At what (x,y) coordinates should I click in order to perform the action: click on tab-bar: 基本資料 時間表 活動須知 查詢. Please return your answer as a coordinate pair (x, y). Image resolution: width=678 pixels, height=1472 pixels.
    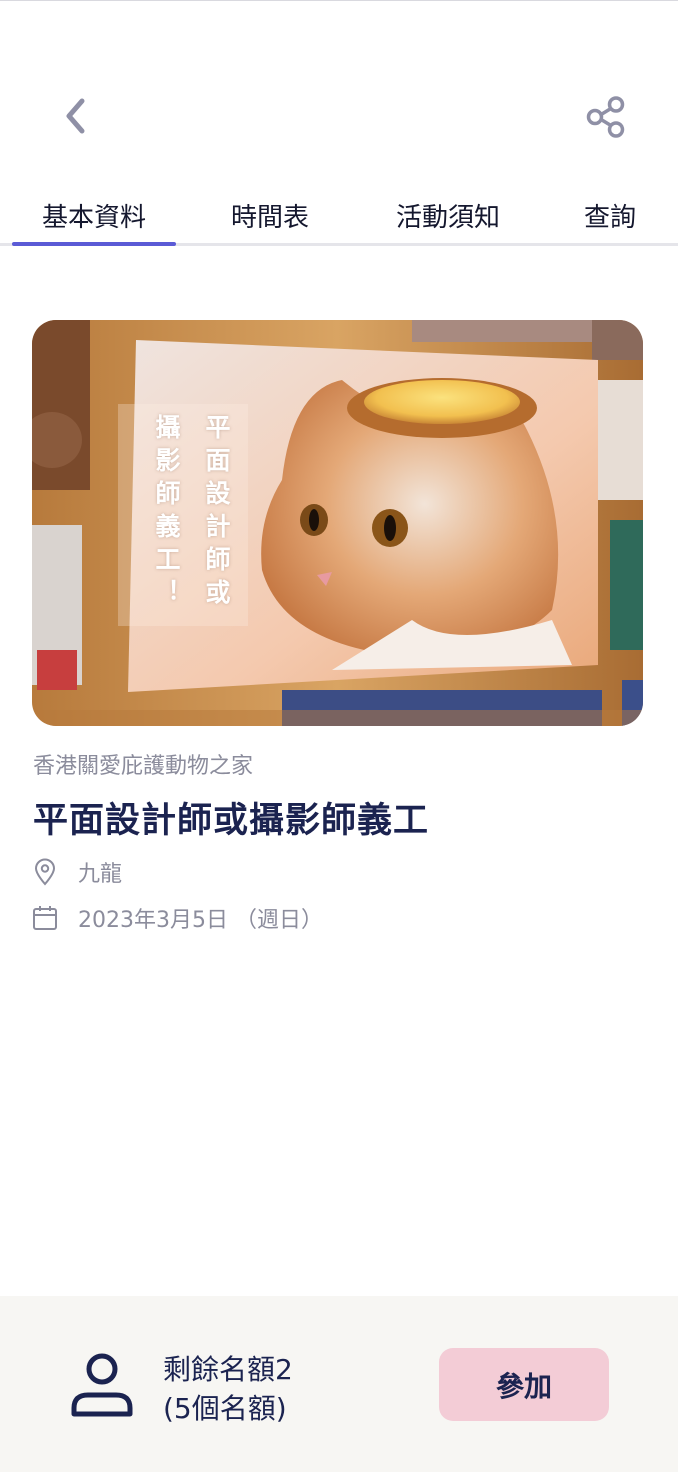
    Looking at the image, I should click on (339, 217).